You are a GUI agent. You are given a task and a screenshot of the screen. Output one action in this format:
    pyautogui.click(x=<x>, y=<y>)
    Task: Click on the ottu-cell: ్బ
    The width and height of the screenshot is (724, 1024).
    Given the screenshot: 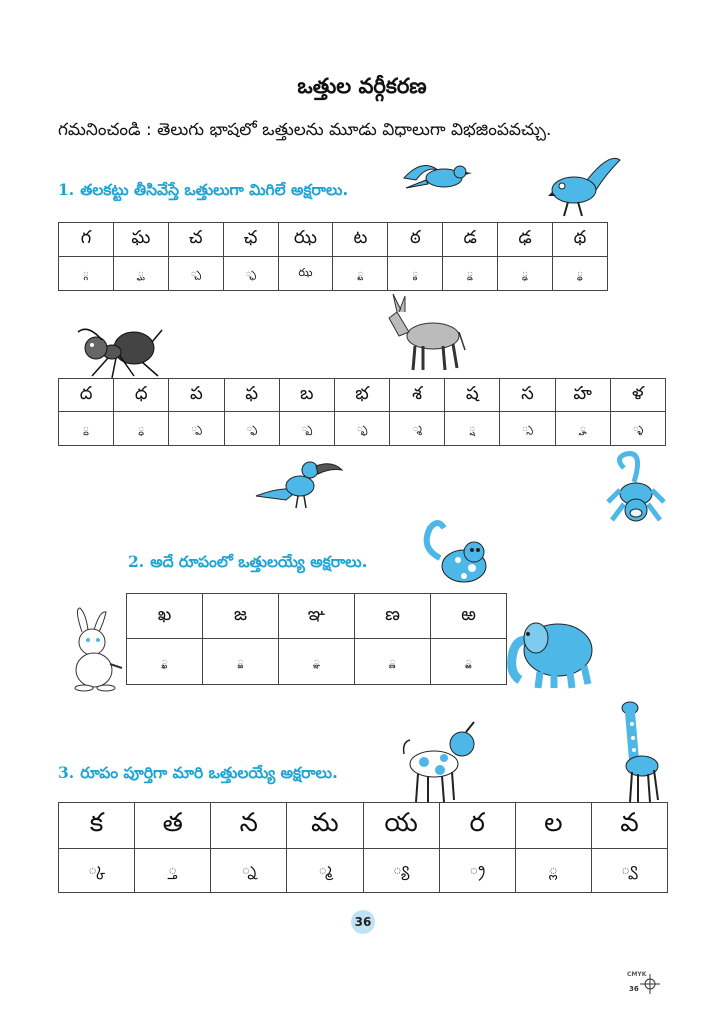 What is the action you would take?
    pyautogui.click(x=306, y=428)
    